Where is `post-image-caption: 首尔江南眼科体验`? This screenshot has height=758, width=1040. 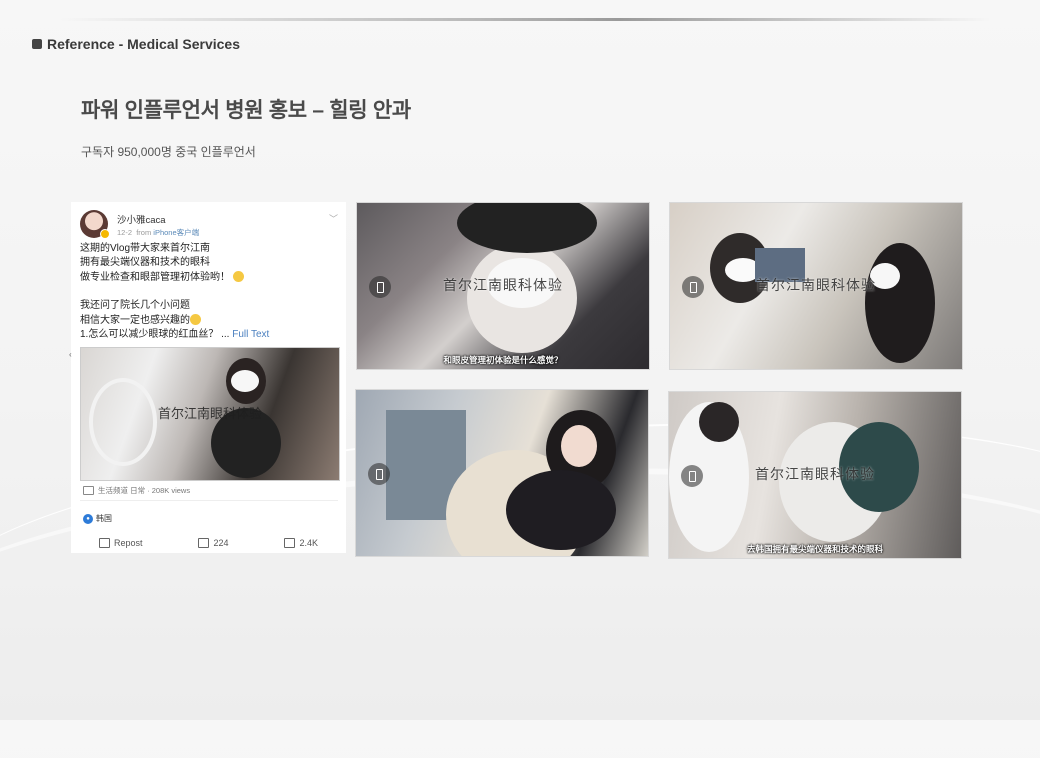
post-image-caption: 首尔江南眼科体验 is located at coordinates (209, 414).